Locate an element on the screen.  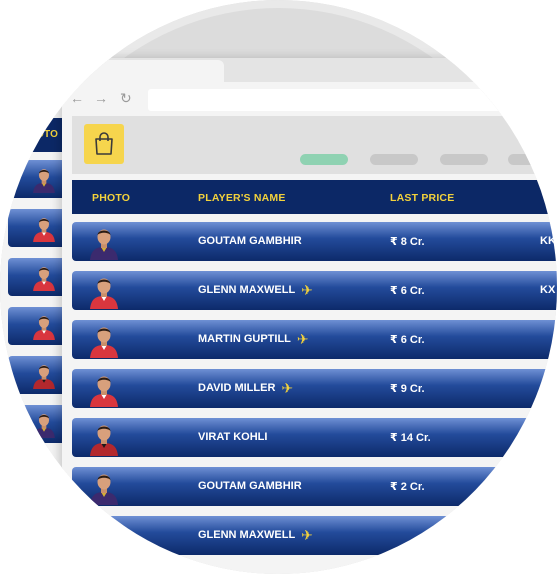
players-table-header: PHOTO PLAYER'S NAME LAST PRICE is located at coordinates (314, 197).